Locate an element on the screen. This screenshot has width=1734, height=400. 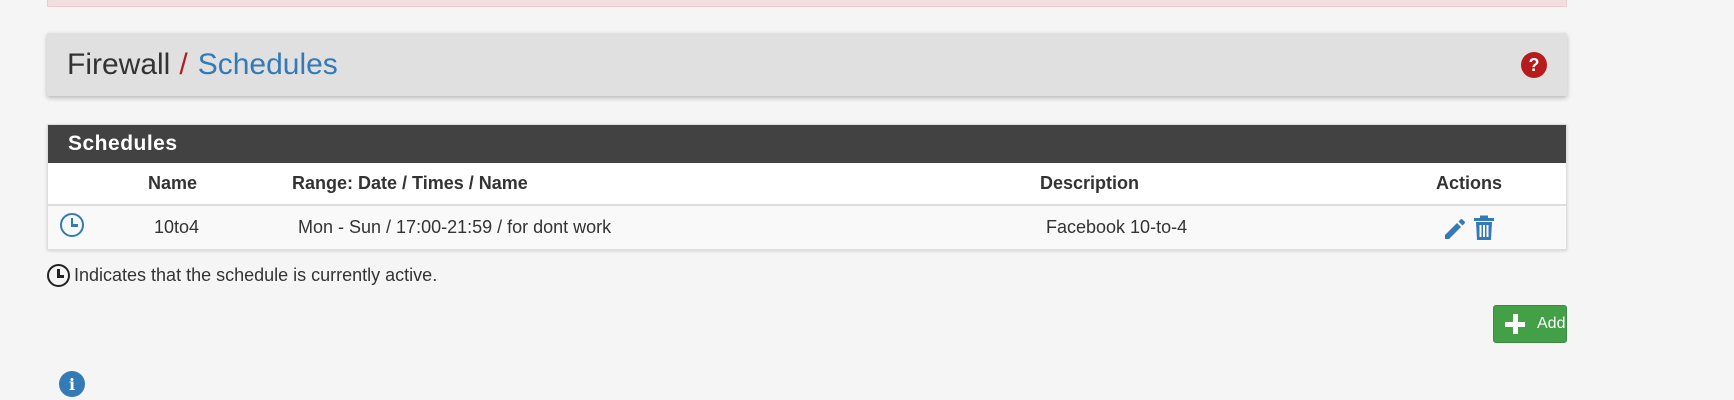
breadcrumb: Firewall / Schedules ? is located at coordinates (807, 64).